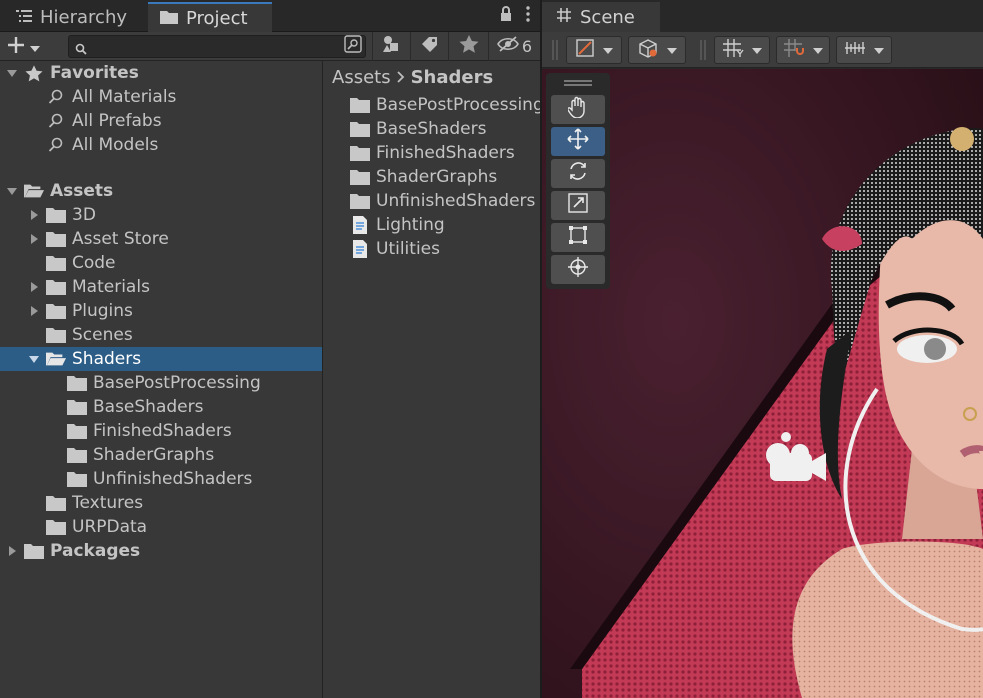 The height and width of the screenshot is (698, 983). Describe the element at coordinates (161, 311) in the screenshot. I see `tree-item-plugins: Plugins` at that location.